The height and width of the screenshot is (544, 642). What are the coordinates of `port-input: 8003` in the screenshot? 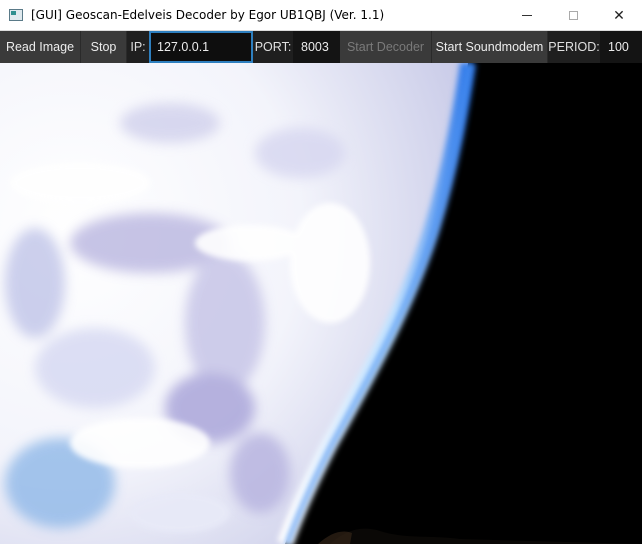 It's located at (316, 47).